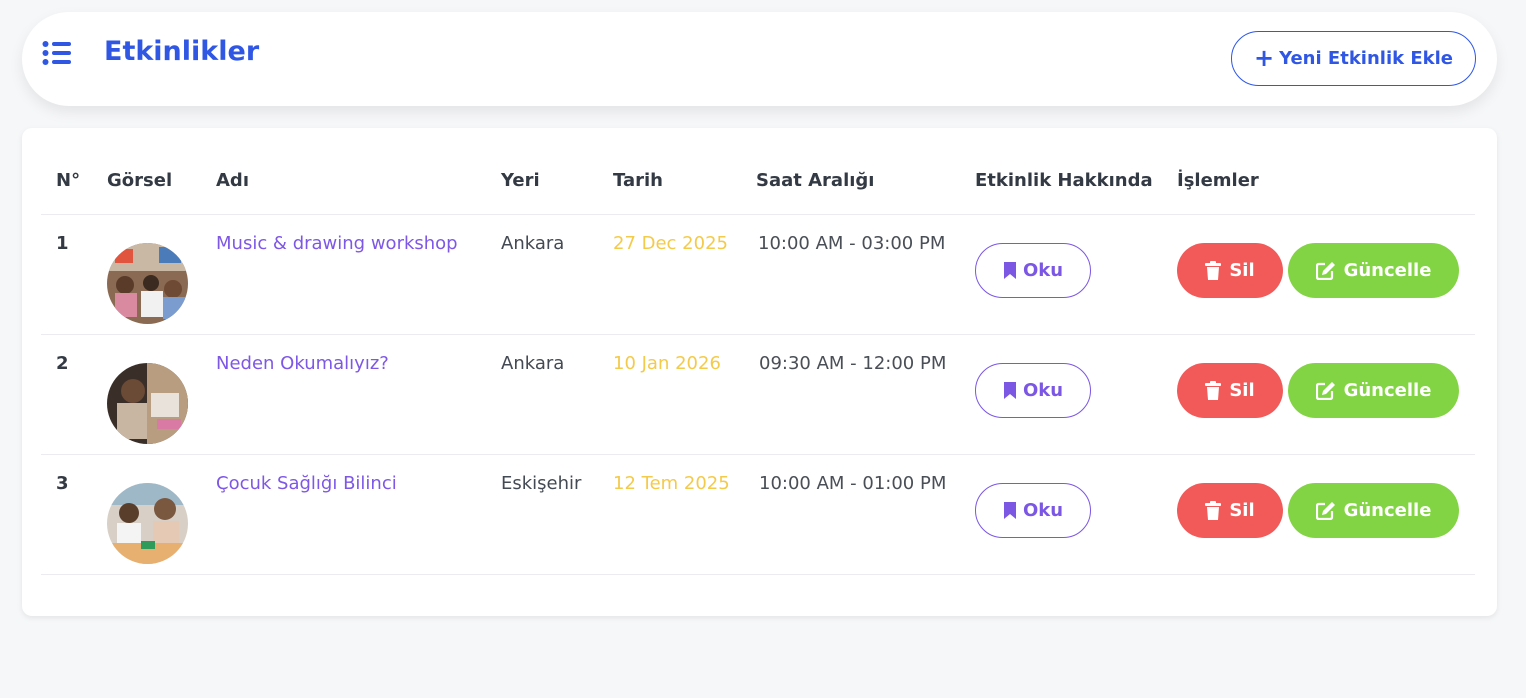 This screenshot has width=1526, height=698. I want to click on row-number: 2, so click(62, 363).